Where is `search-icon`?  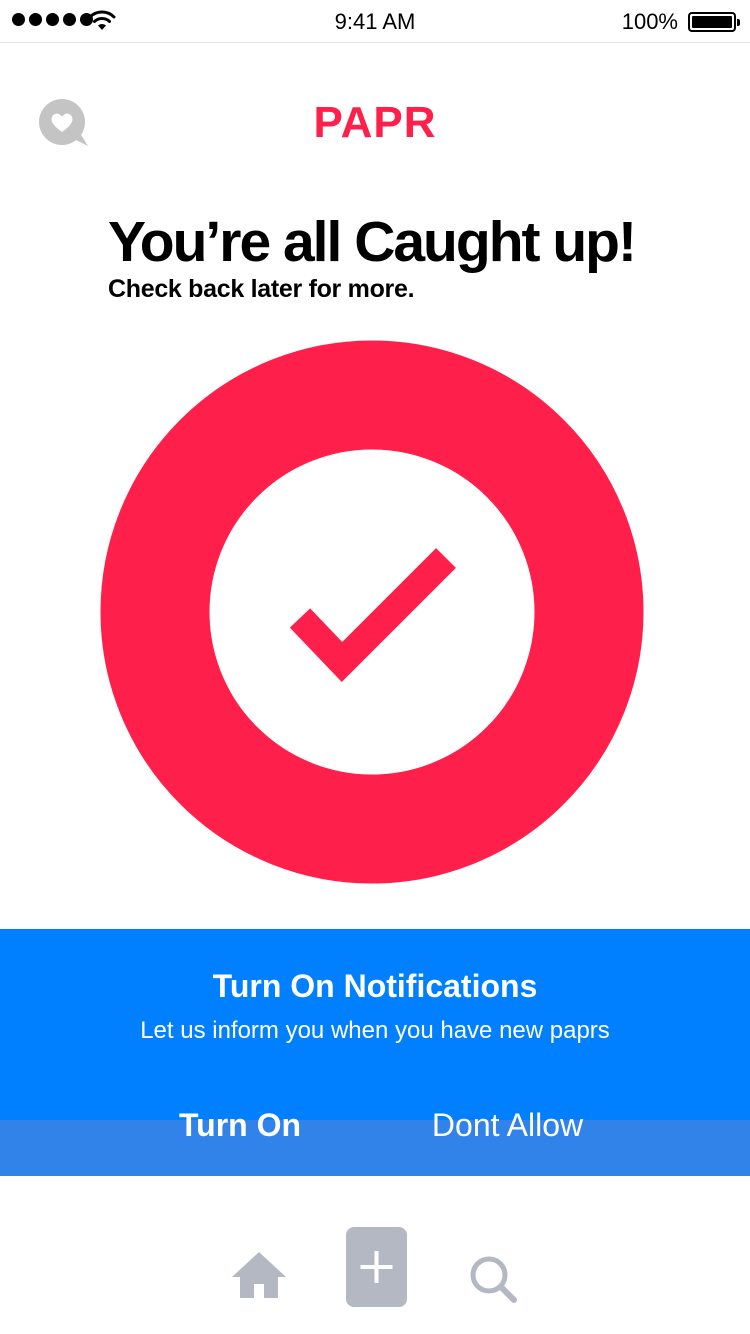 search-icon is located at coordinates (493, 1281).